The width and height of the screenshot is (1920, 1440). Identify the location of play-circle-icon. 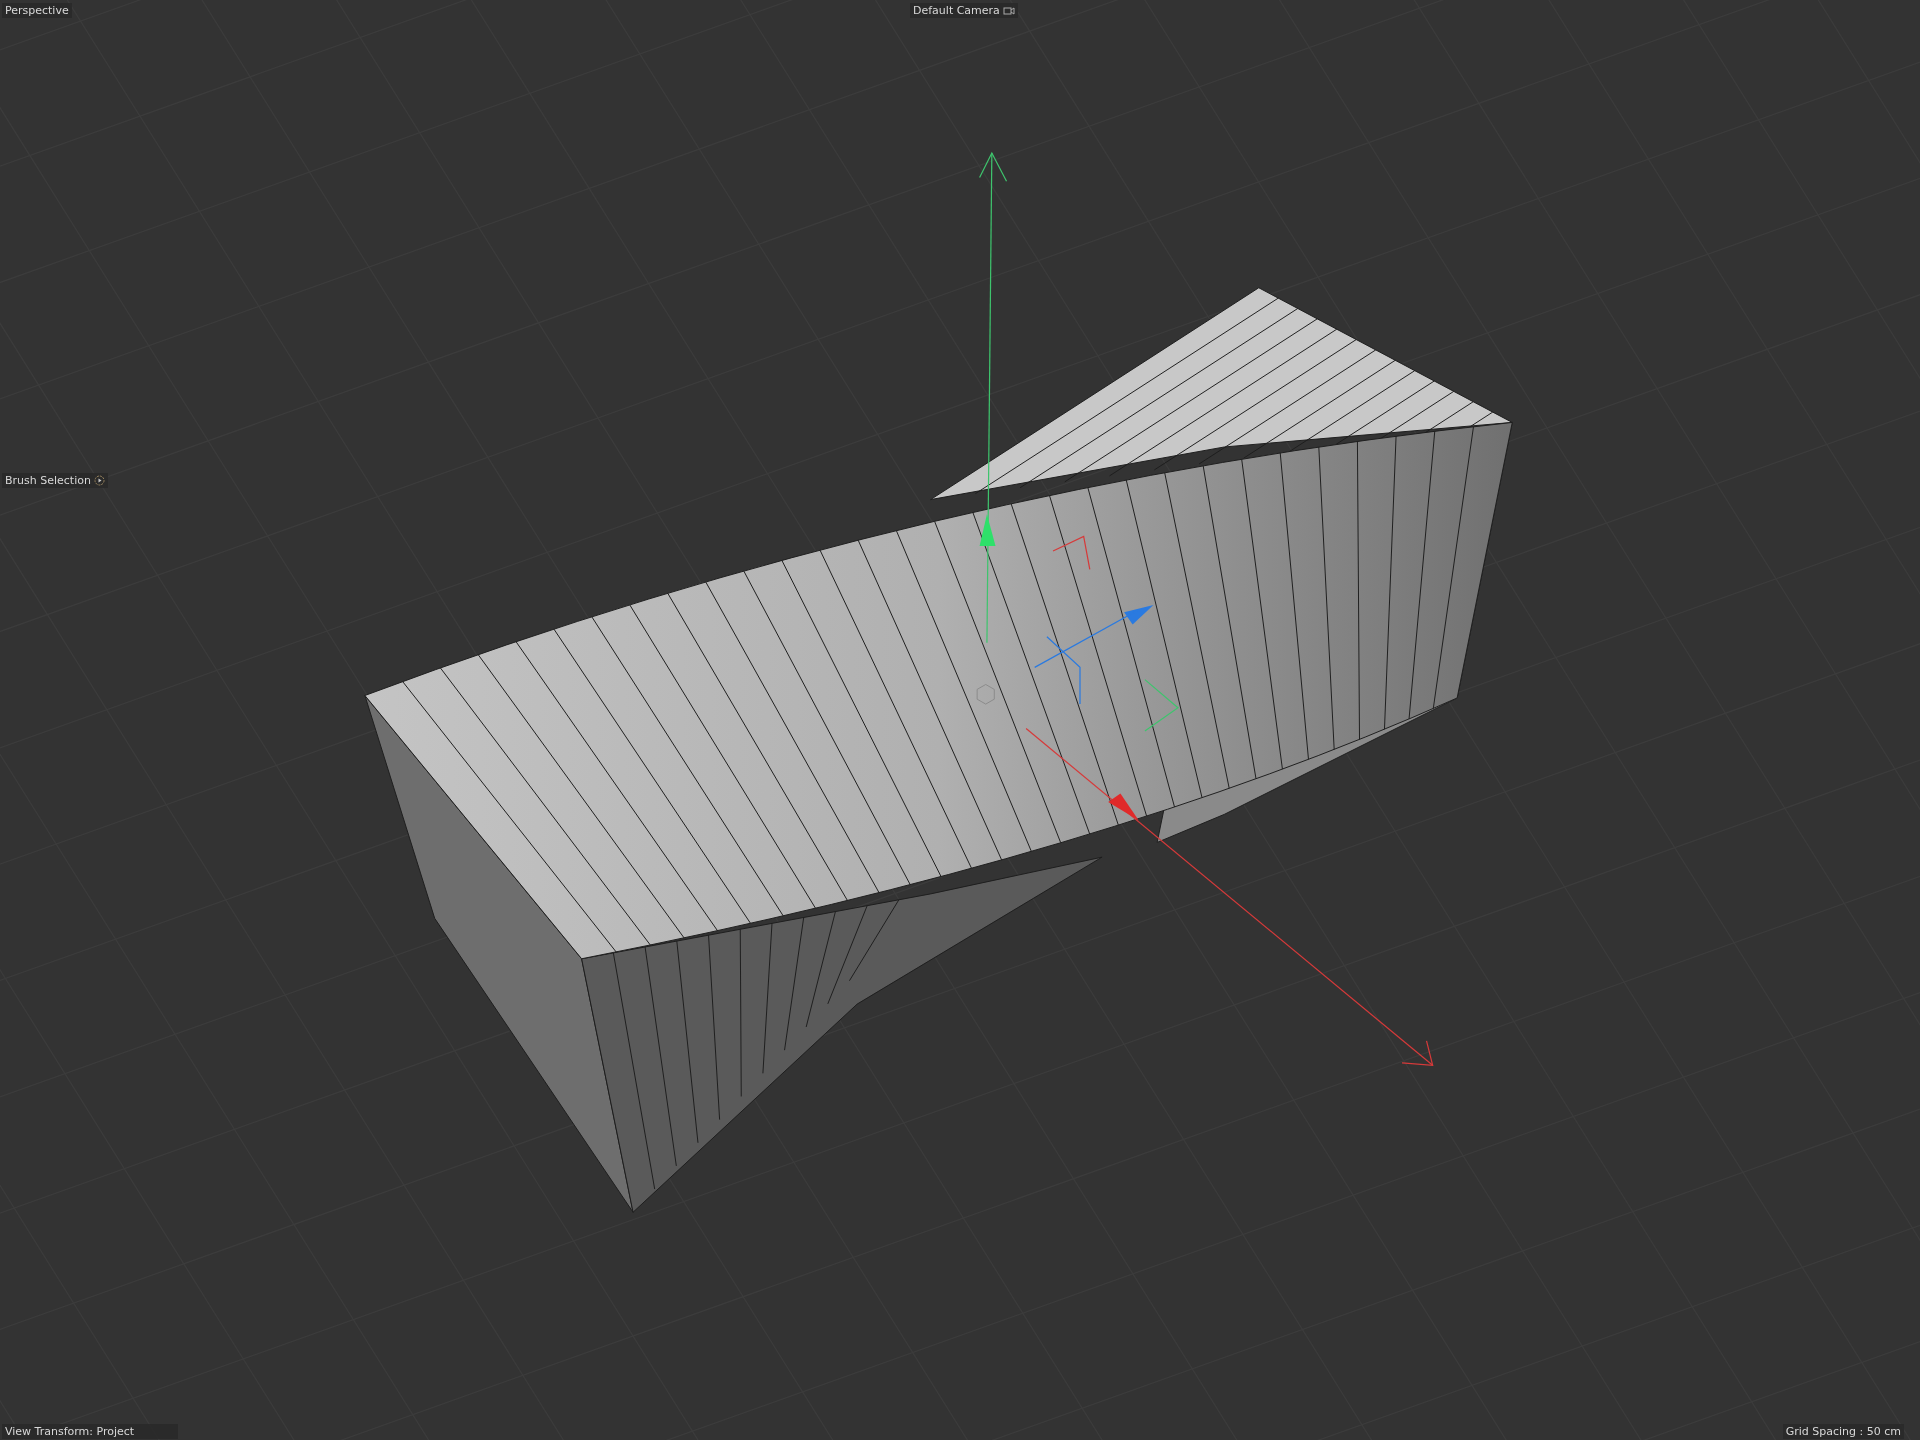
(99, 480).